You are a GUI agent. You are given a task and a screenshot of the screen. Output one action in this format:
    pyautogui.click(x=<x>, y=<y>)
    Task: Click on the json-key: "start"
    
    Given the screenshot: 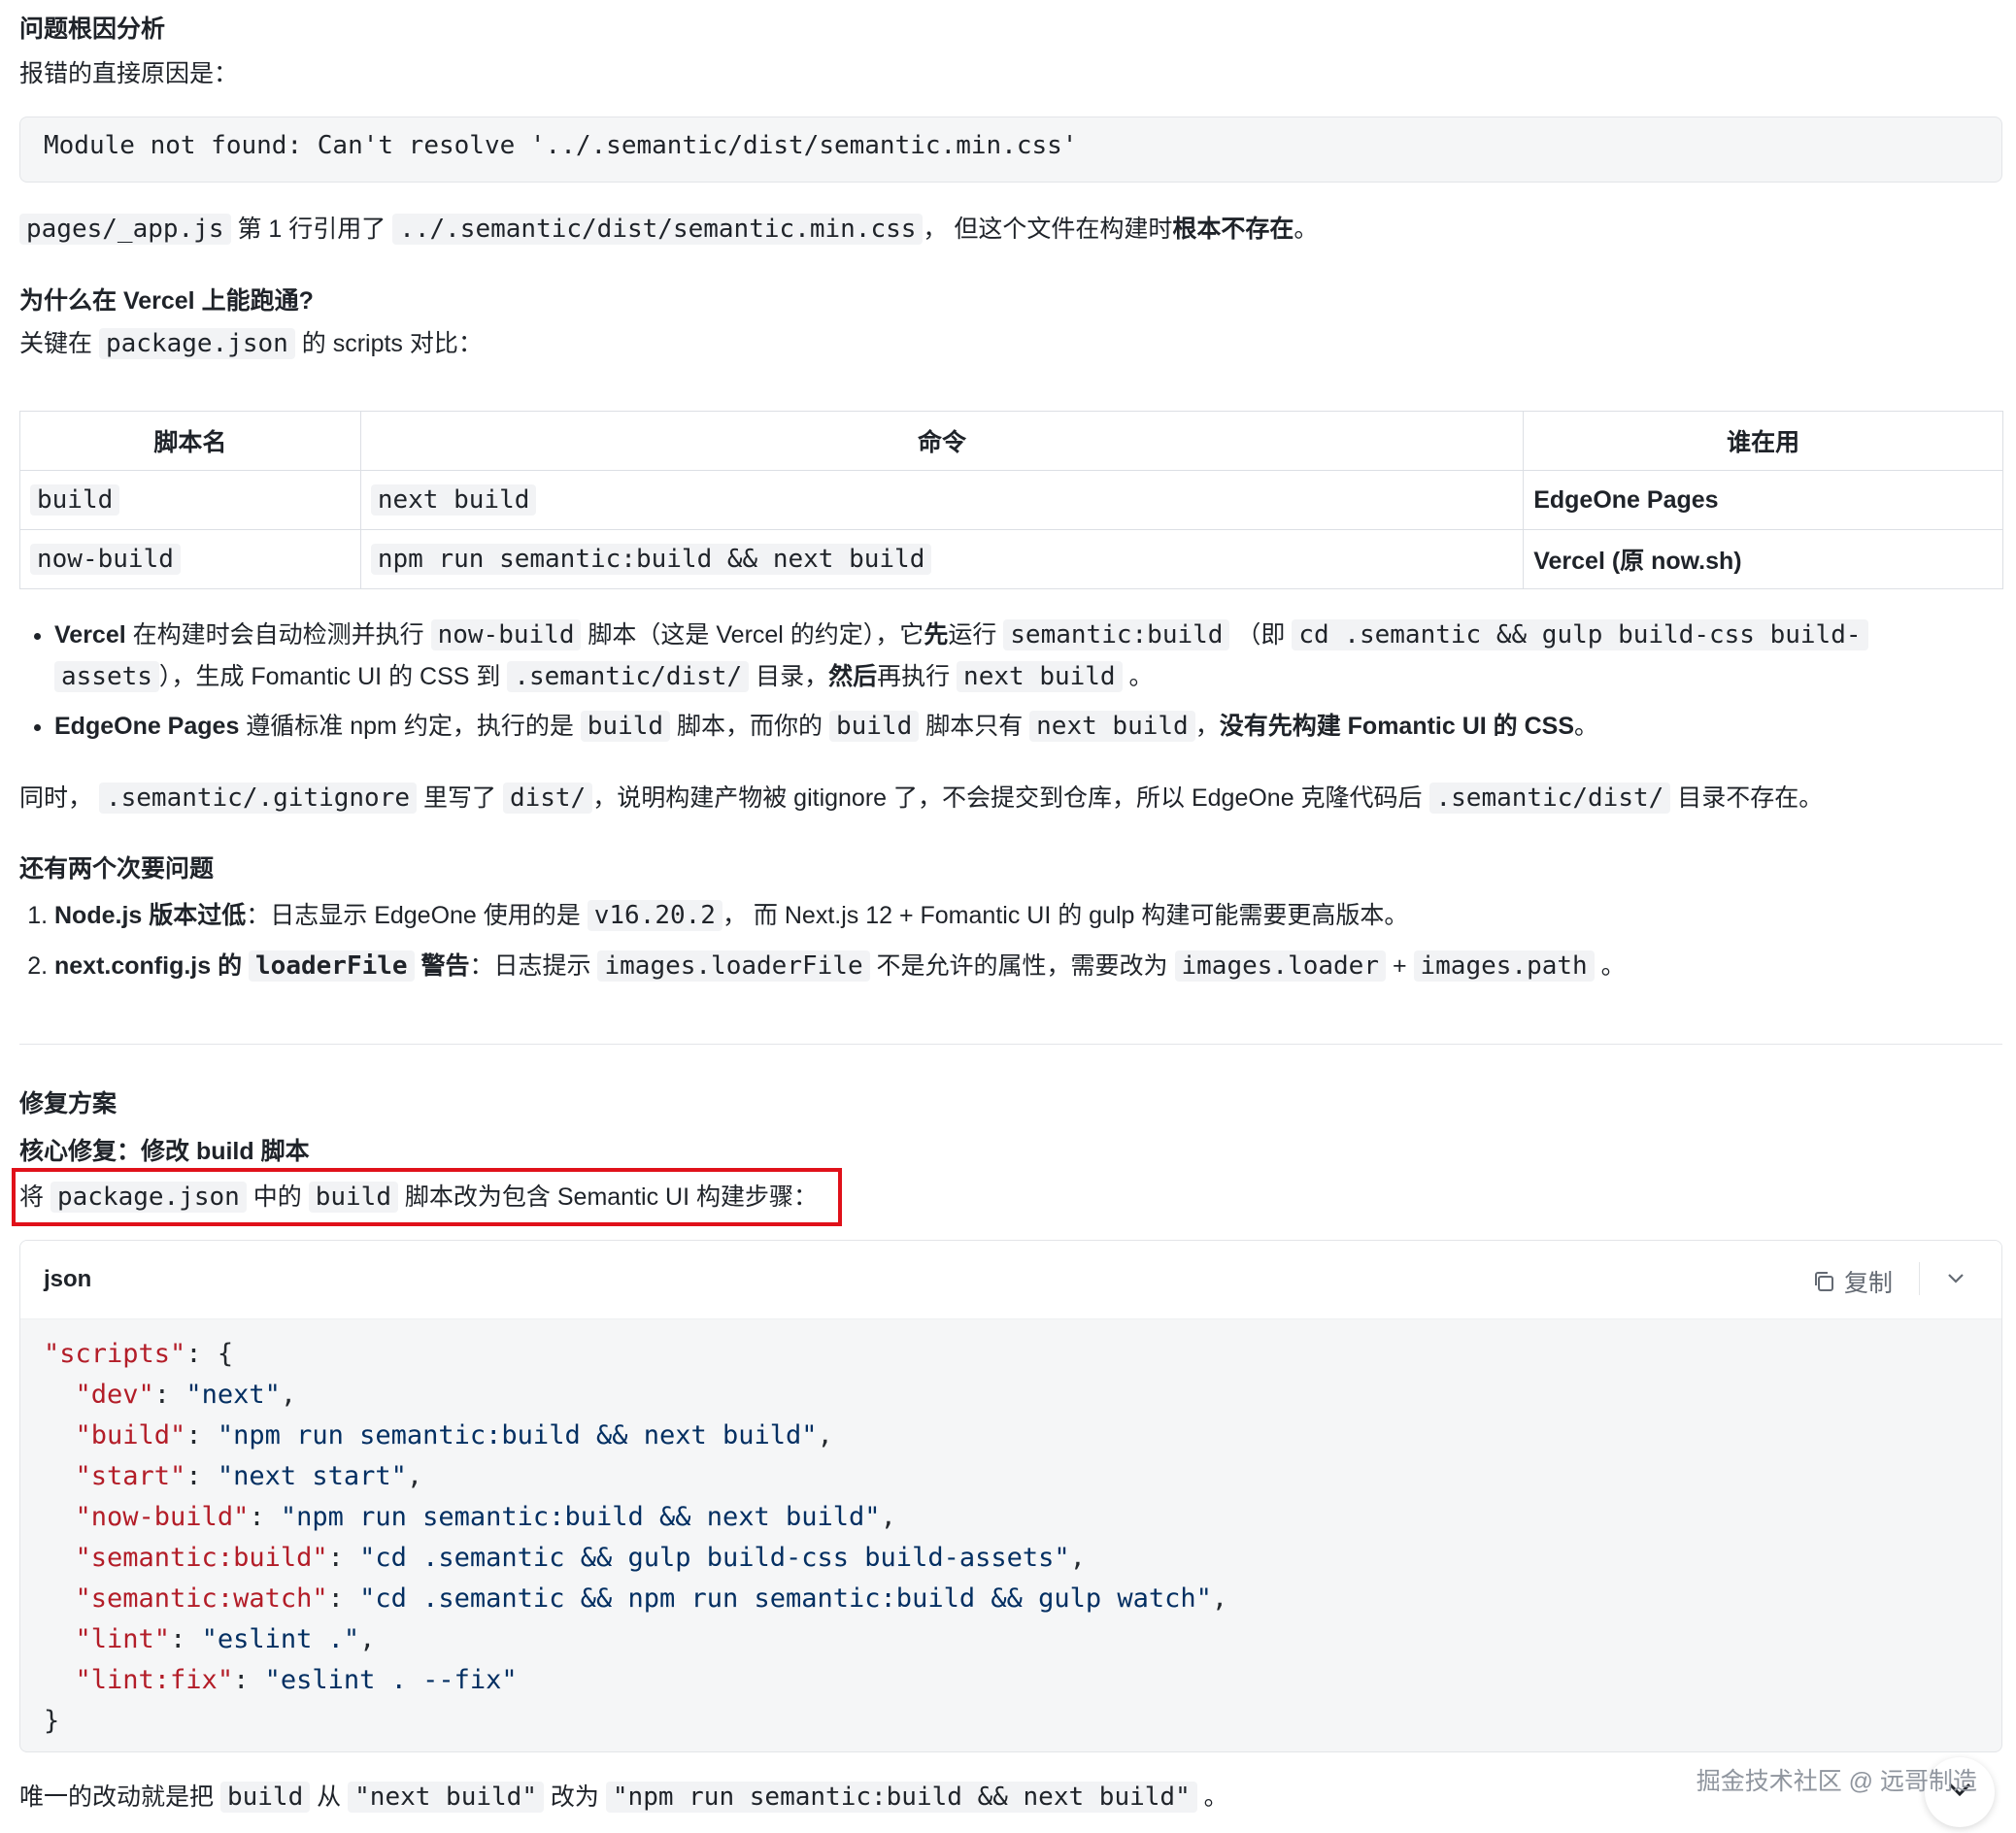 What is the action you would take?
    pyautogui.click(x=130, y=1476)
    